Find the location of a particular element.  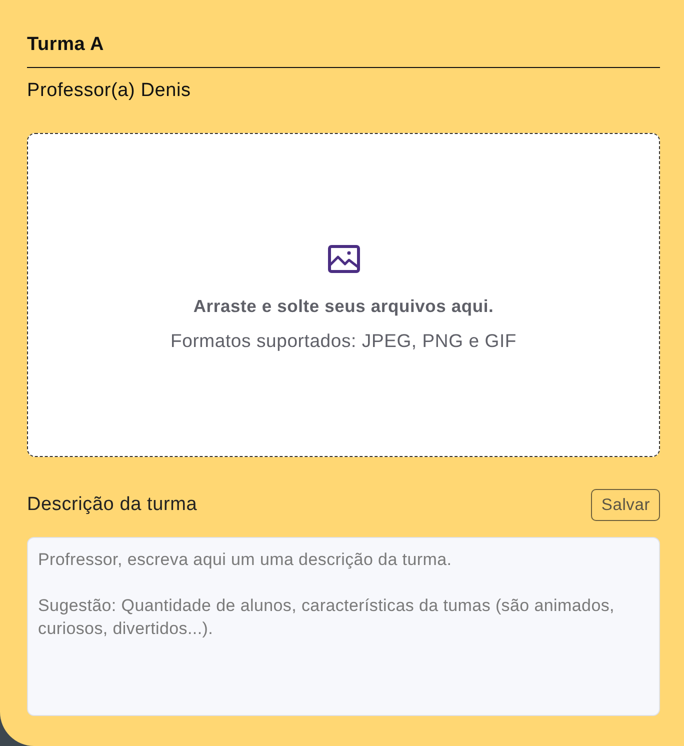

save-button: Salvar is located at coordinates (625, 505).